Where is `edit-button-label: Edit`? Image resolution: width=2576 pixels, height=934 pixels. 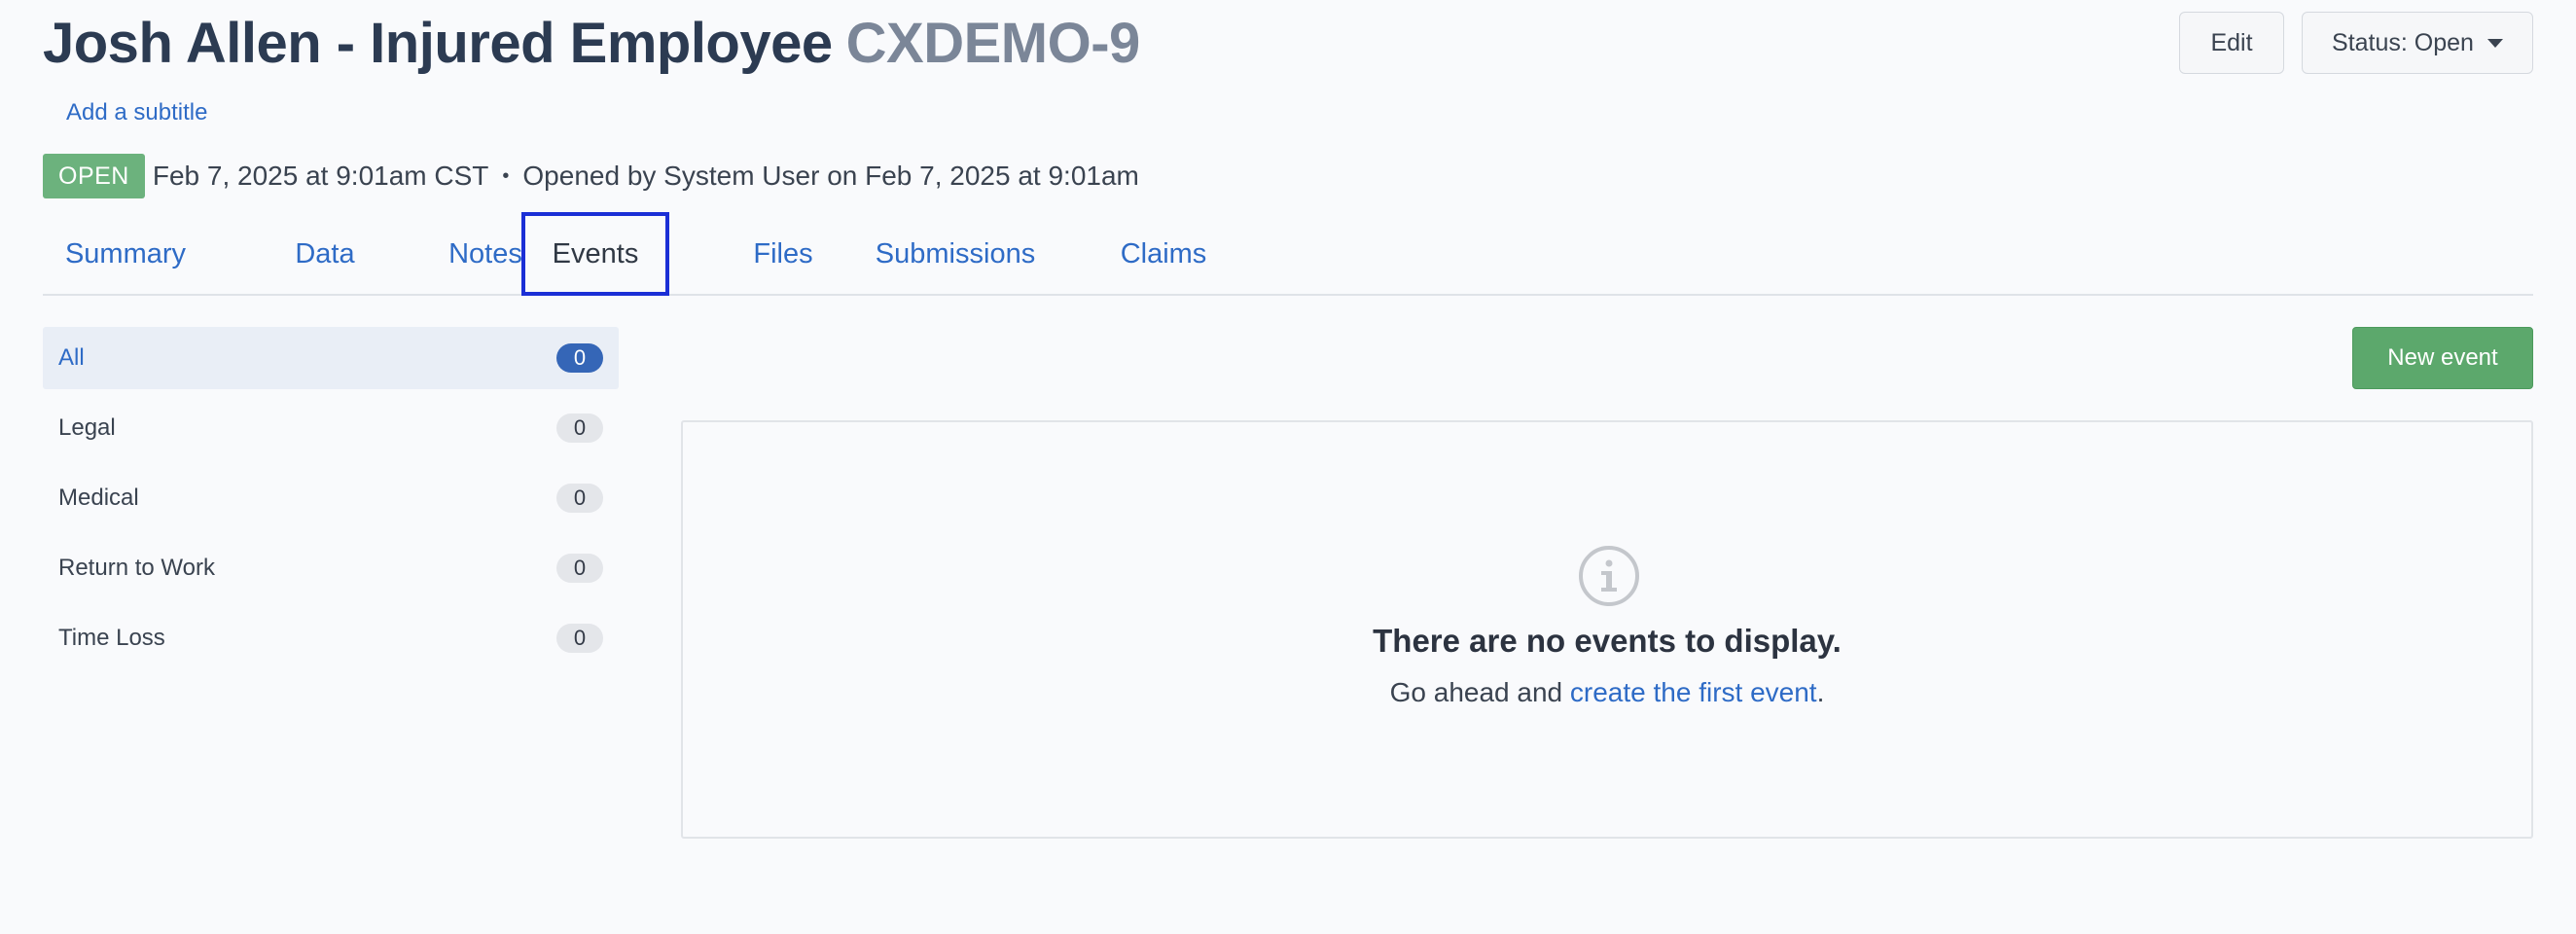
edit-button-label: Edit is located at coordinates (2231, 42).